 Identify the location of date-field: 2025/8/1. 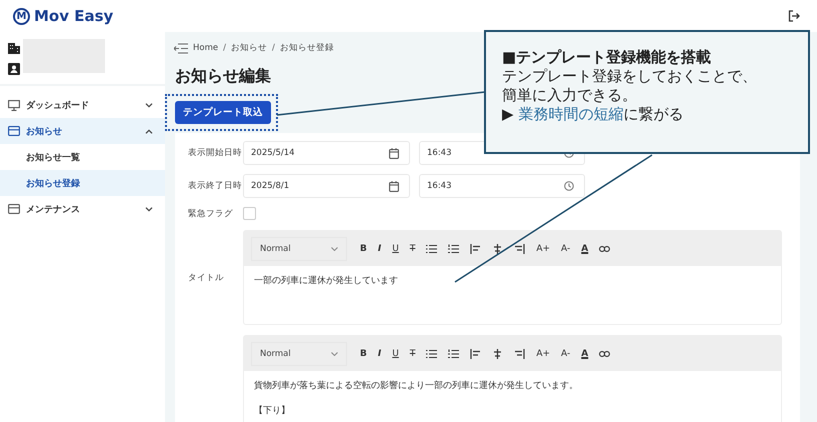
(326, 186).